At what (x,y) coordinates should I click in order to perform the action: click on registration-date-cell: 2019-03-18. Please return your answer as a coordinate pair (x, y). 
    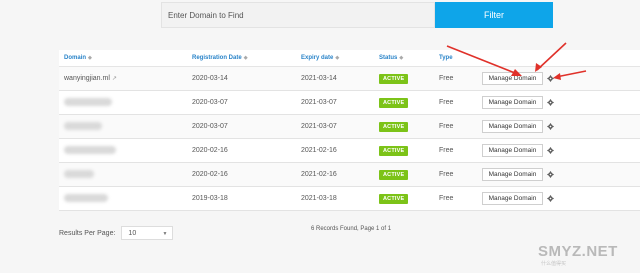
    Looking at the image, I should click on (210, 198).